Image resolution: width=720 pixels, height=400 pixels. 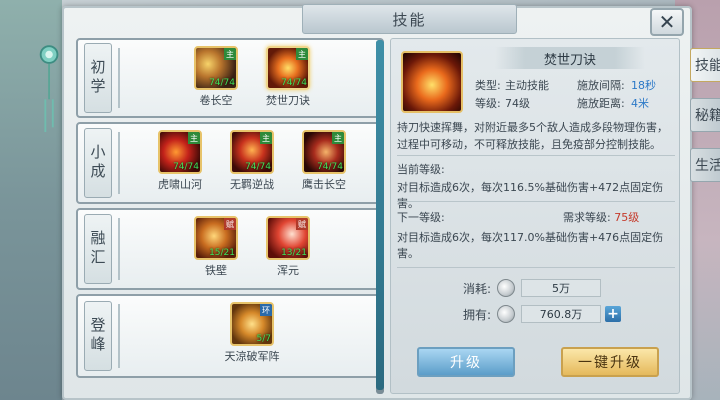 I want to click on detail-type-value: 主动技能, so click(x=527, y=85).